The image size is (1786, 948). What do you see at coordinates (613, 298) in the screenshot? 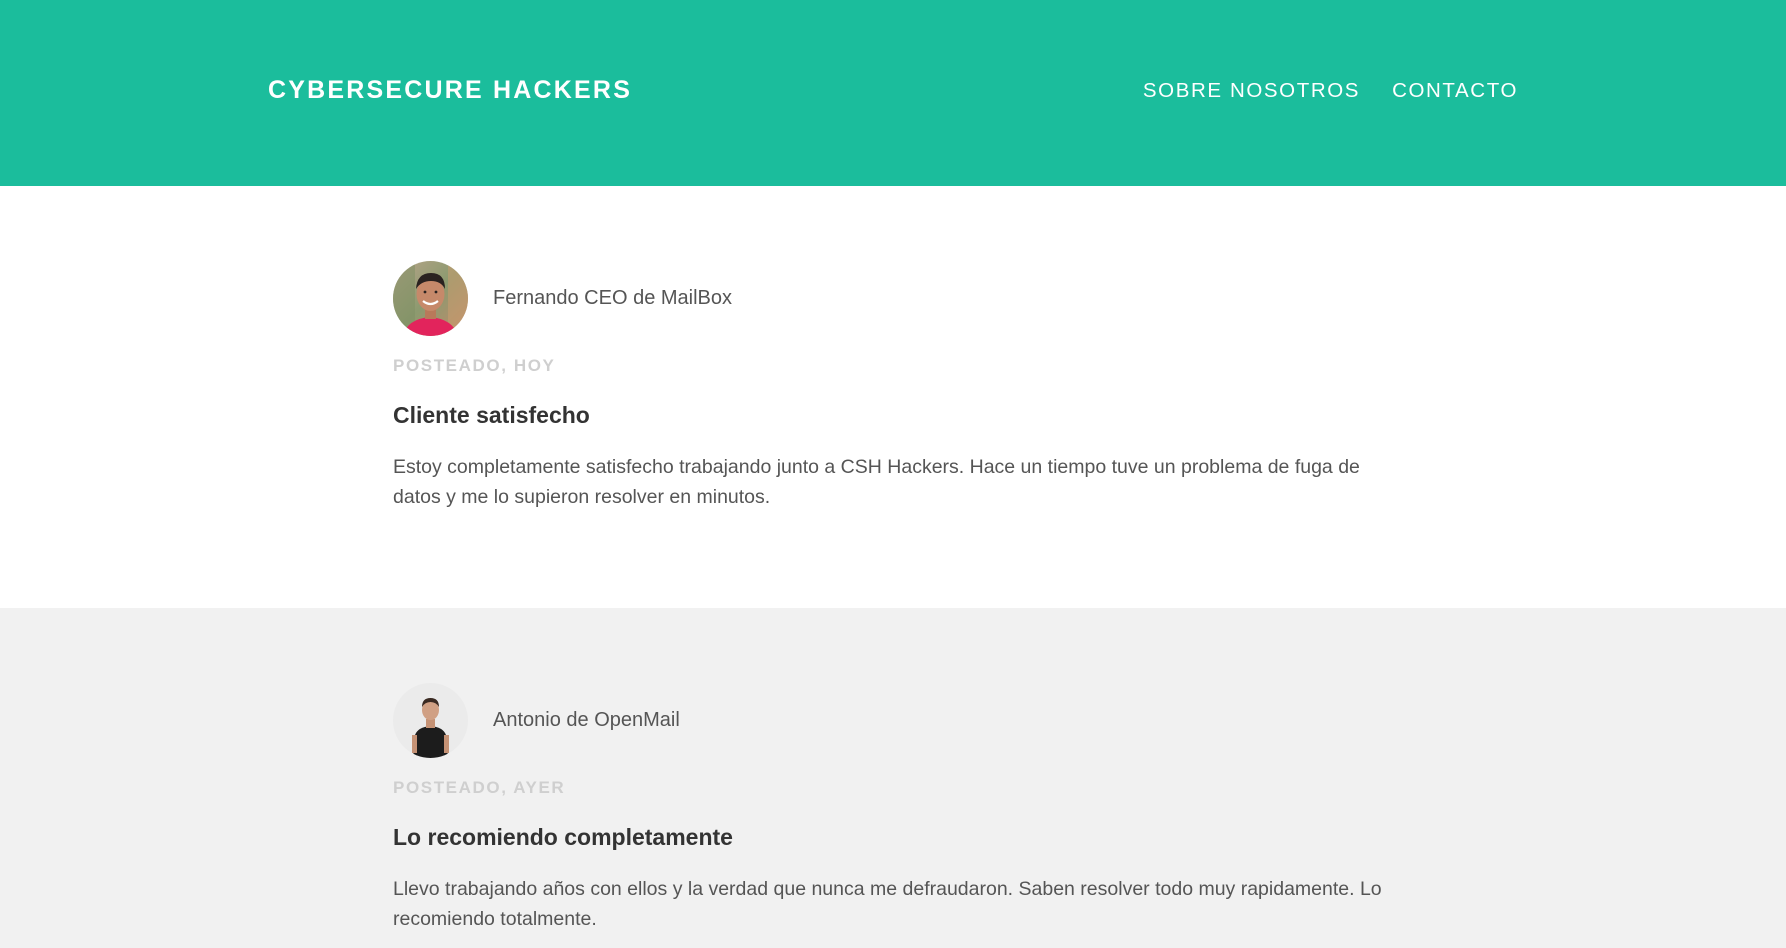
I see `author-name: Fernando CEO de MailBox` at bounding box center [613, 298].